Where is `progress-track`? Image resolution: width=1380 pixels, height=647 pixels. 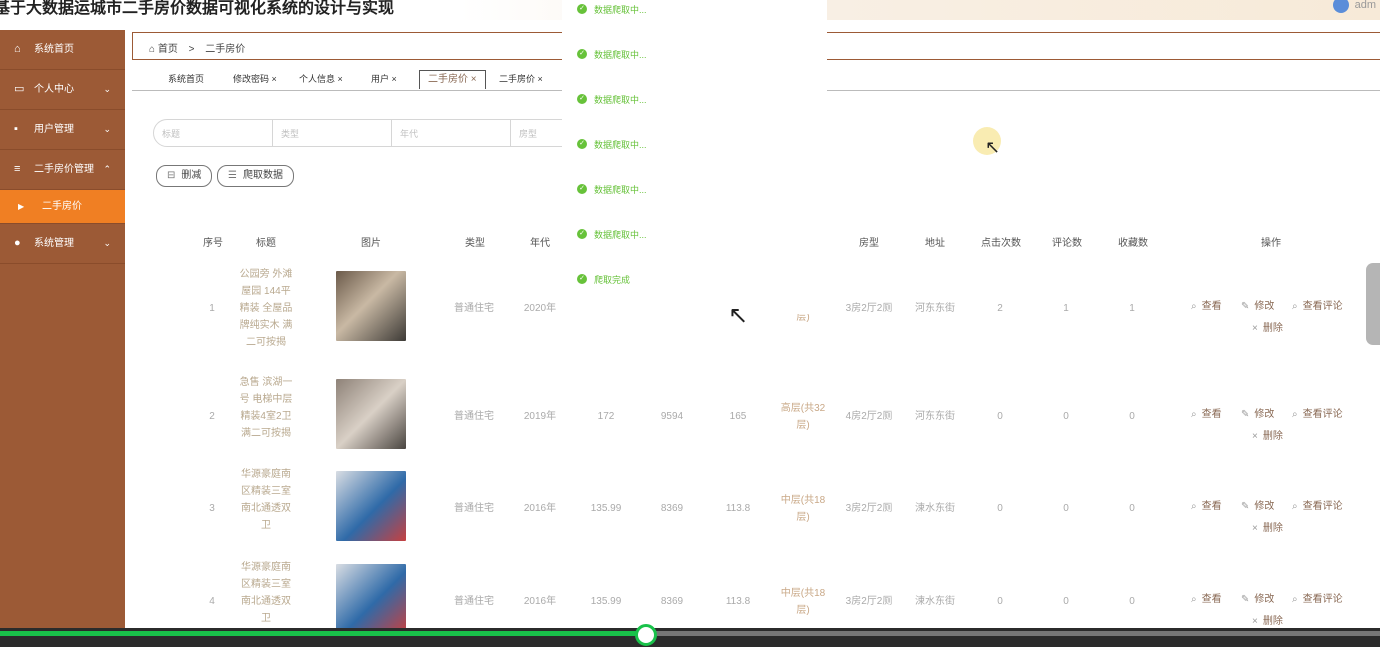
progress-track is located at coordinates (690, 635).